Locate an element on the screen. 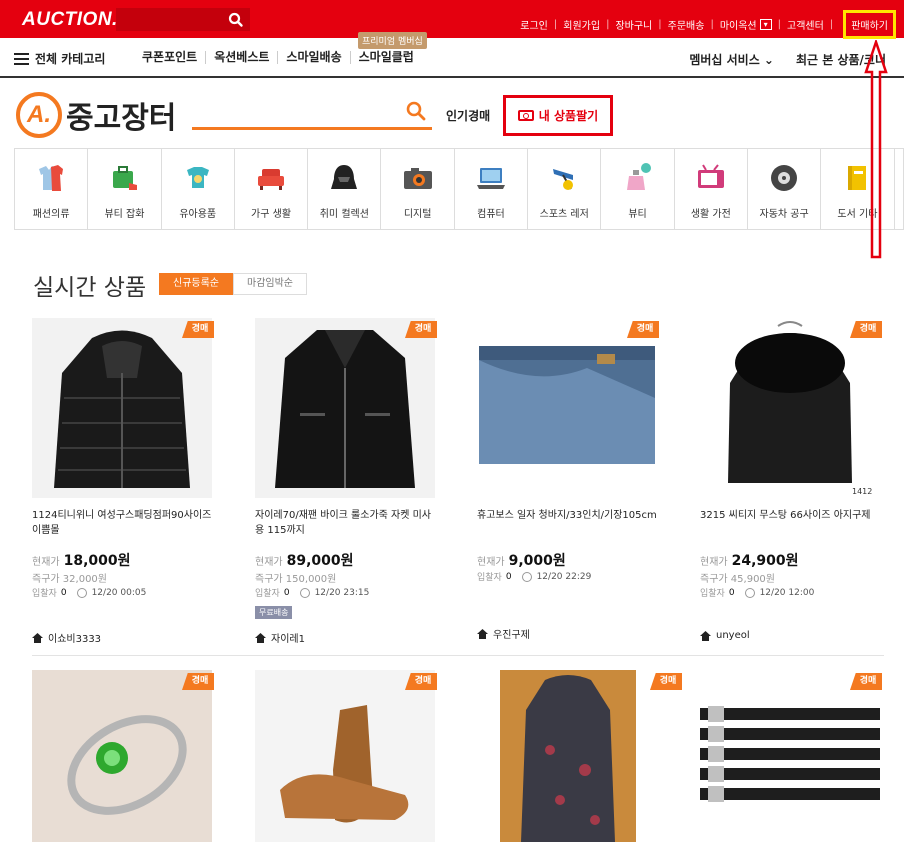 This screenshot has width=904, height=842. login-link: 로그인 is located at coordinates (534, 24).